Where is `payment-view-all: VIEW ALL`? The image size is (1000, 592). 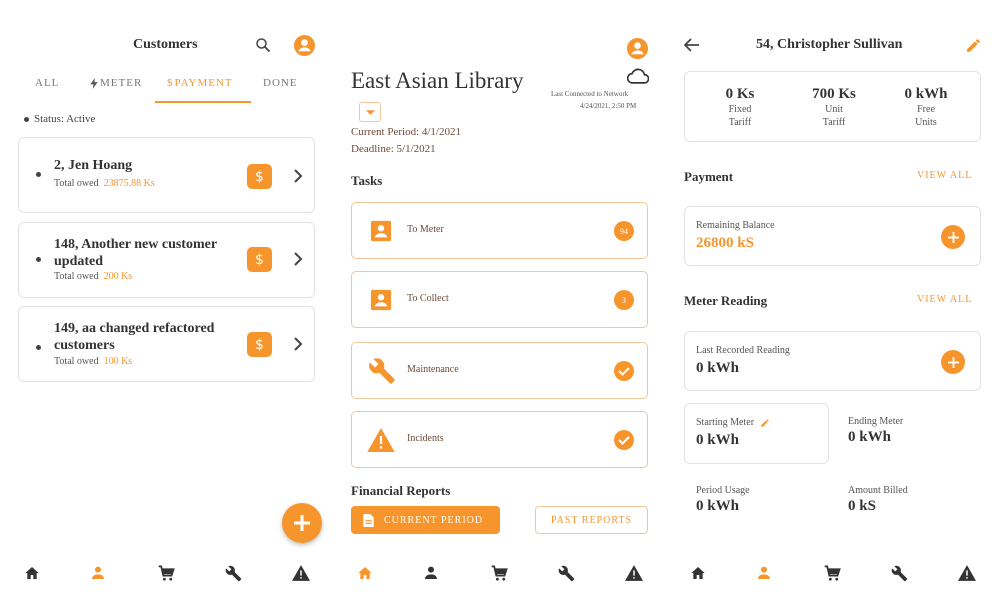 payment-view-all: VIEW ALL is located at coordinates (944, 175).